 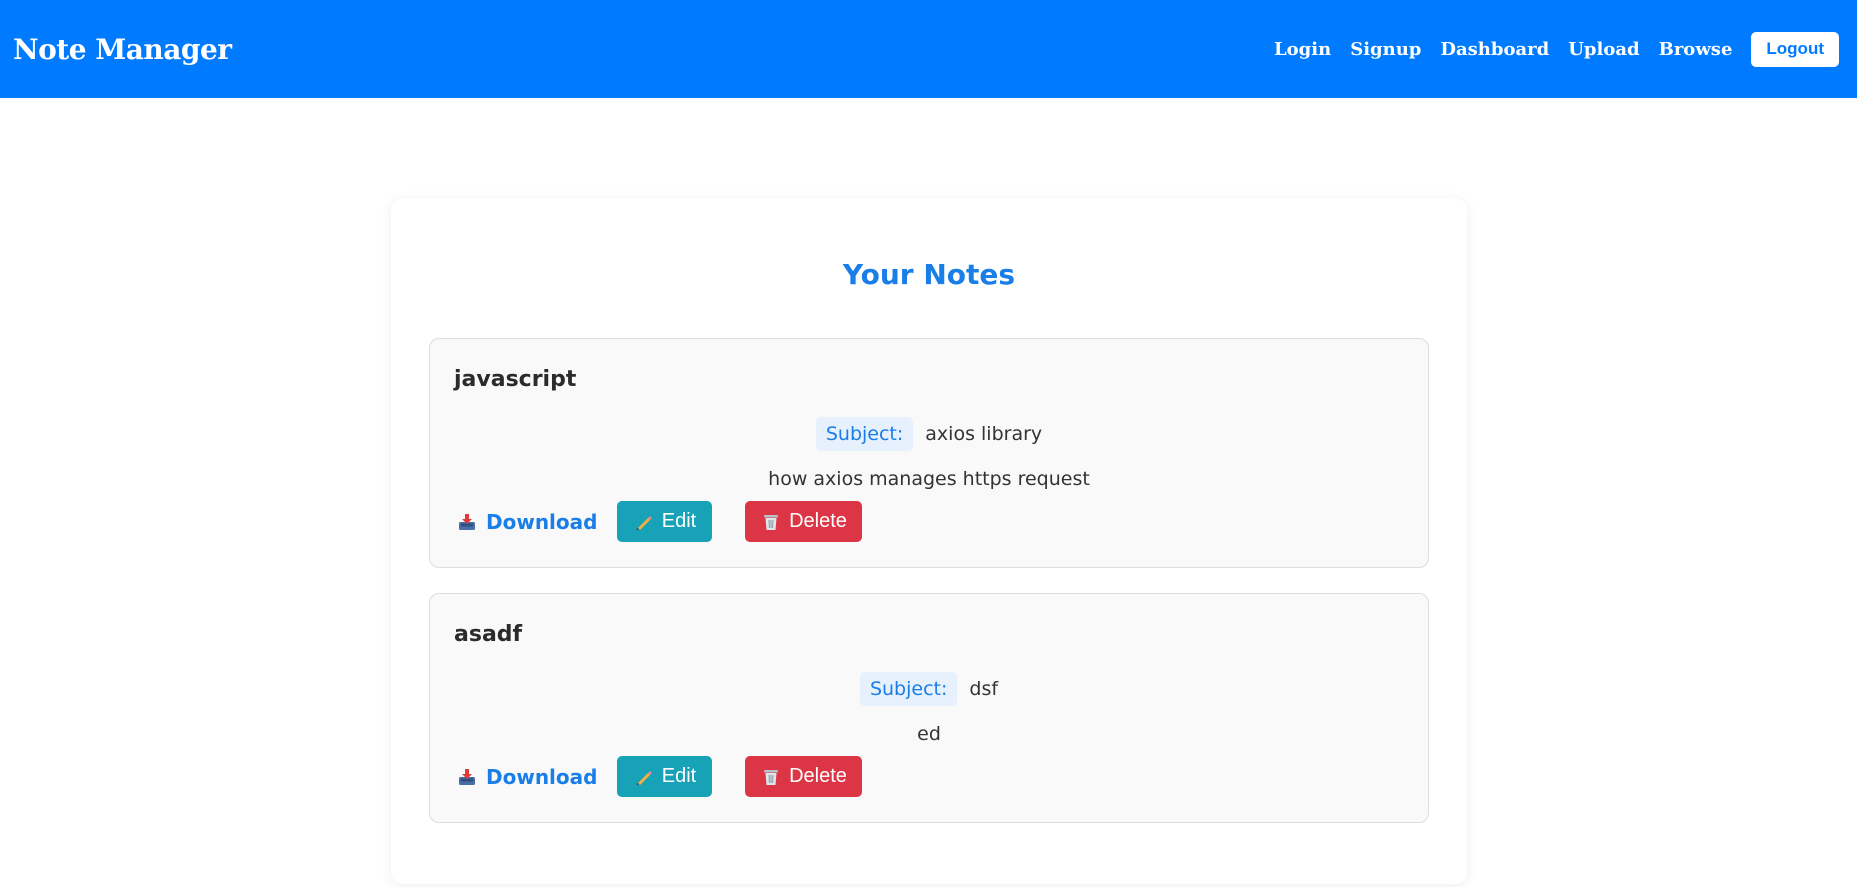 I want to click on nav-link-upload: Upload, so click(x=1603, y=49).